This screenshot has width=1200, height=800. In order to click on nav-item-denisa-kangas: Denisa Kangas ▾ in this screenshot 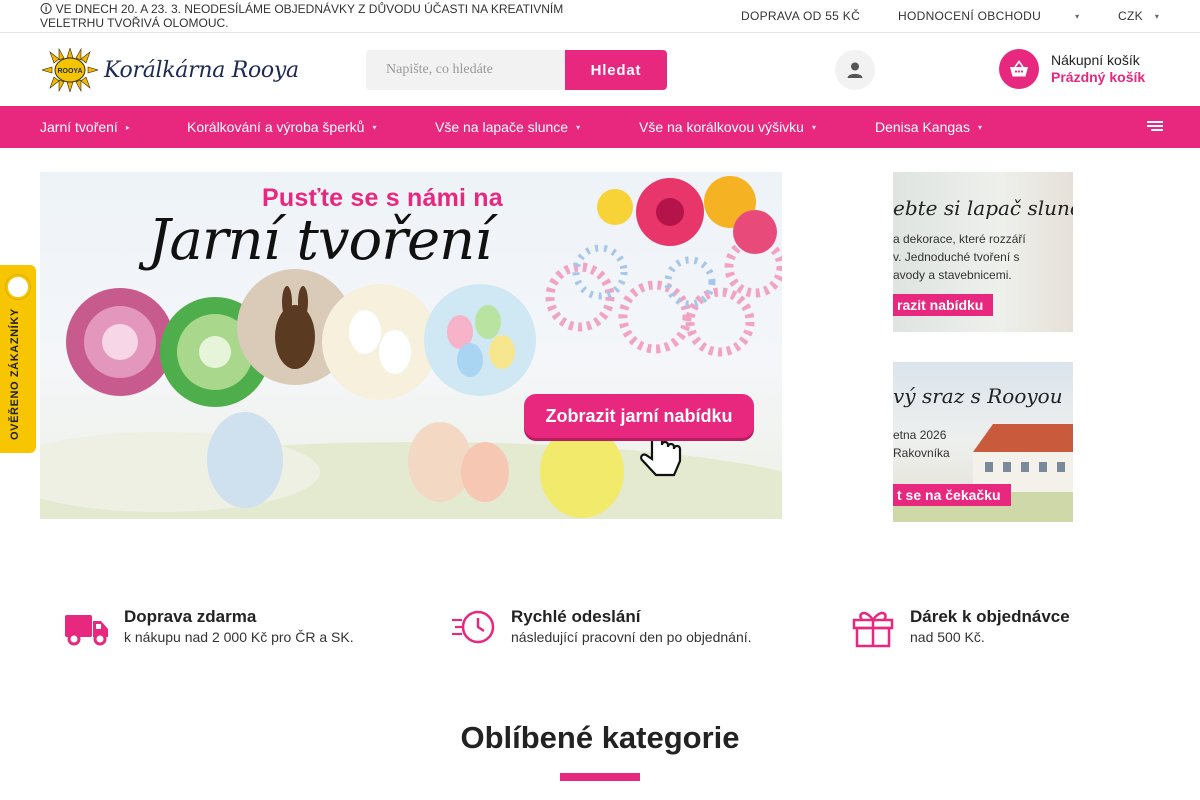, I will do `click(928, 127)`.